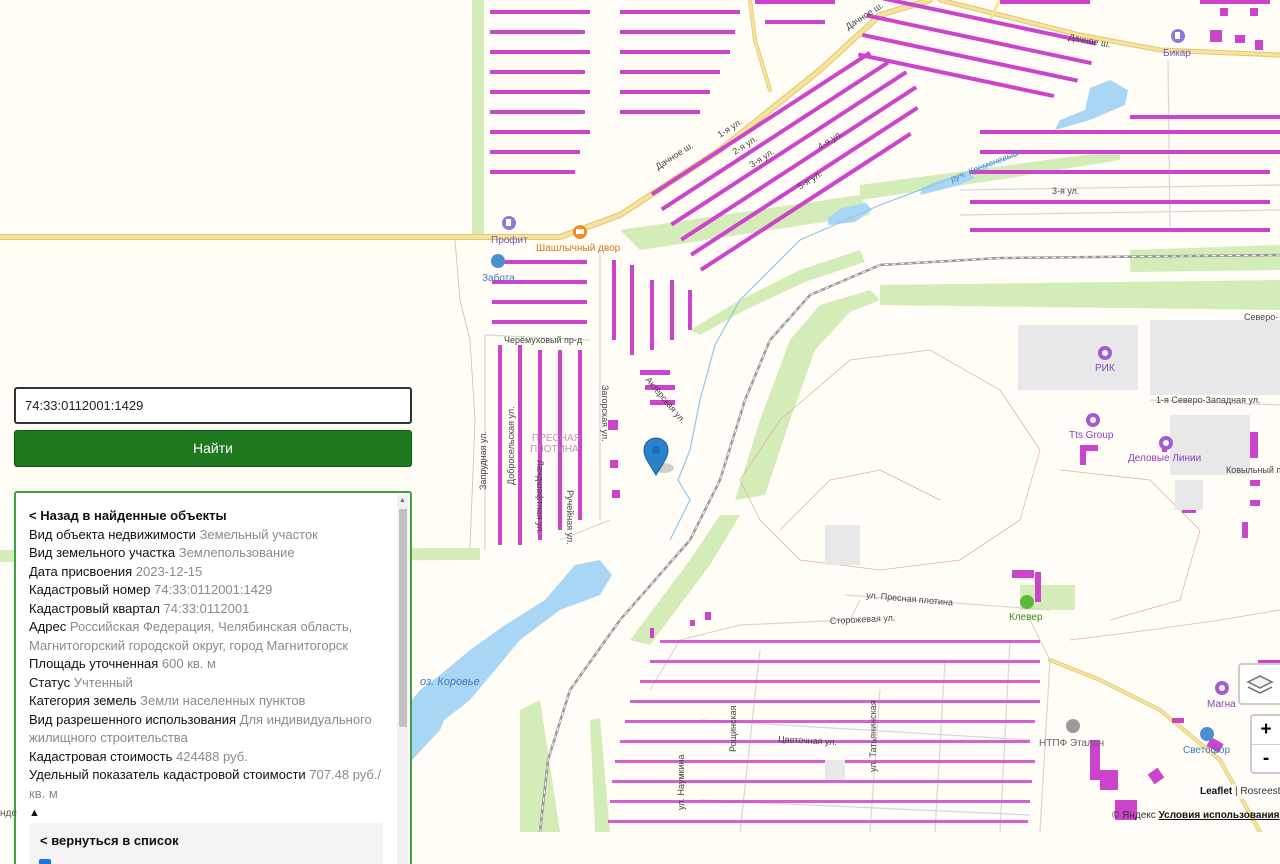 The width and height of the screenshot is (1280, 864). Describe the element at coordinates (483, 460) in the screenshot. I see `street-zaprudn: Запрудная ул.` at that location.